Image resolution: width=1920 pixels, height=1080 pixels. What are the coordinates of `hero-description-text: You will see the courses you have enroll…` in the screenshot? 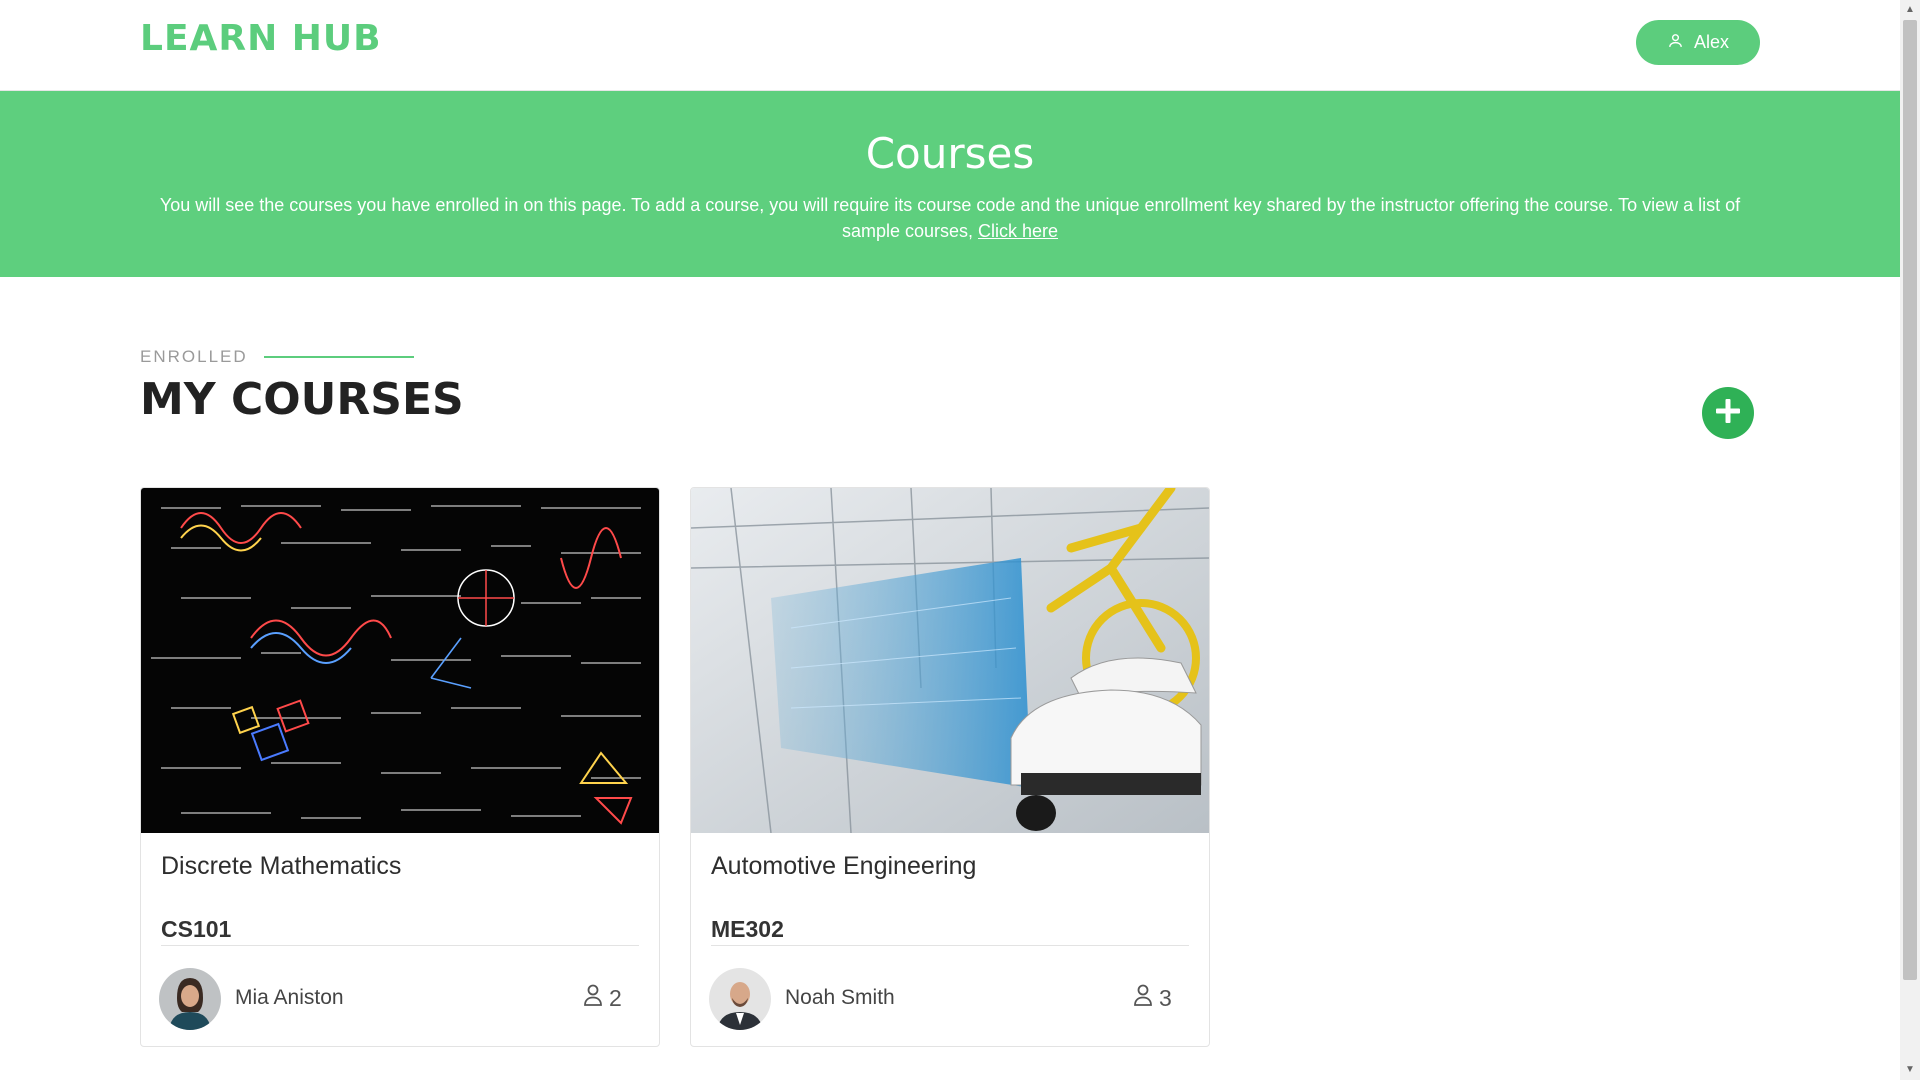 It's located at (950, 218).